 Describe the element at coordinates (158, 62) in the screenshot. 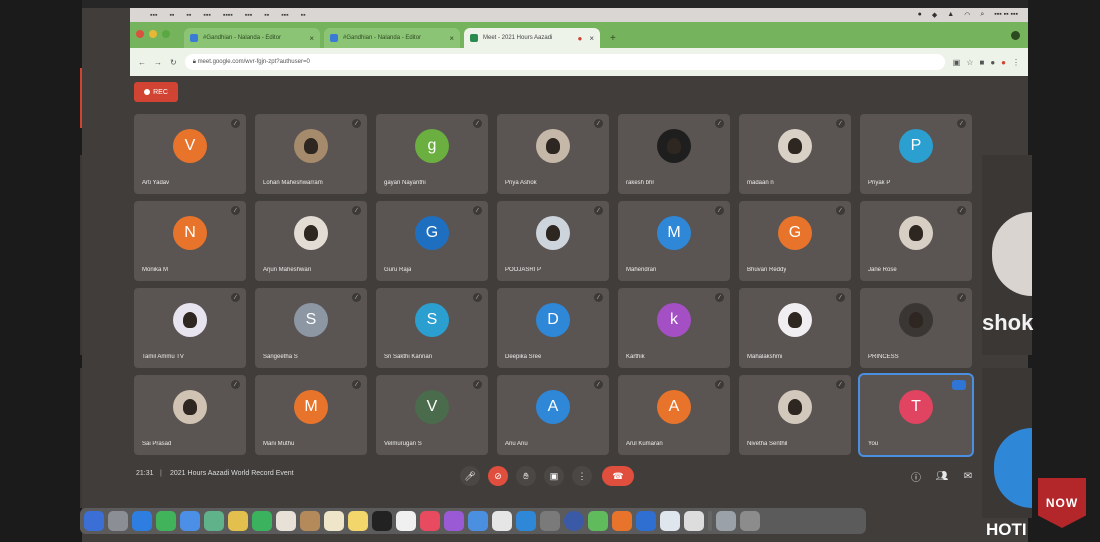

I see `forward-arrow-icon: →` at that location.